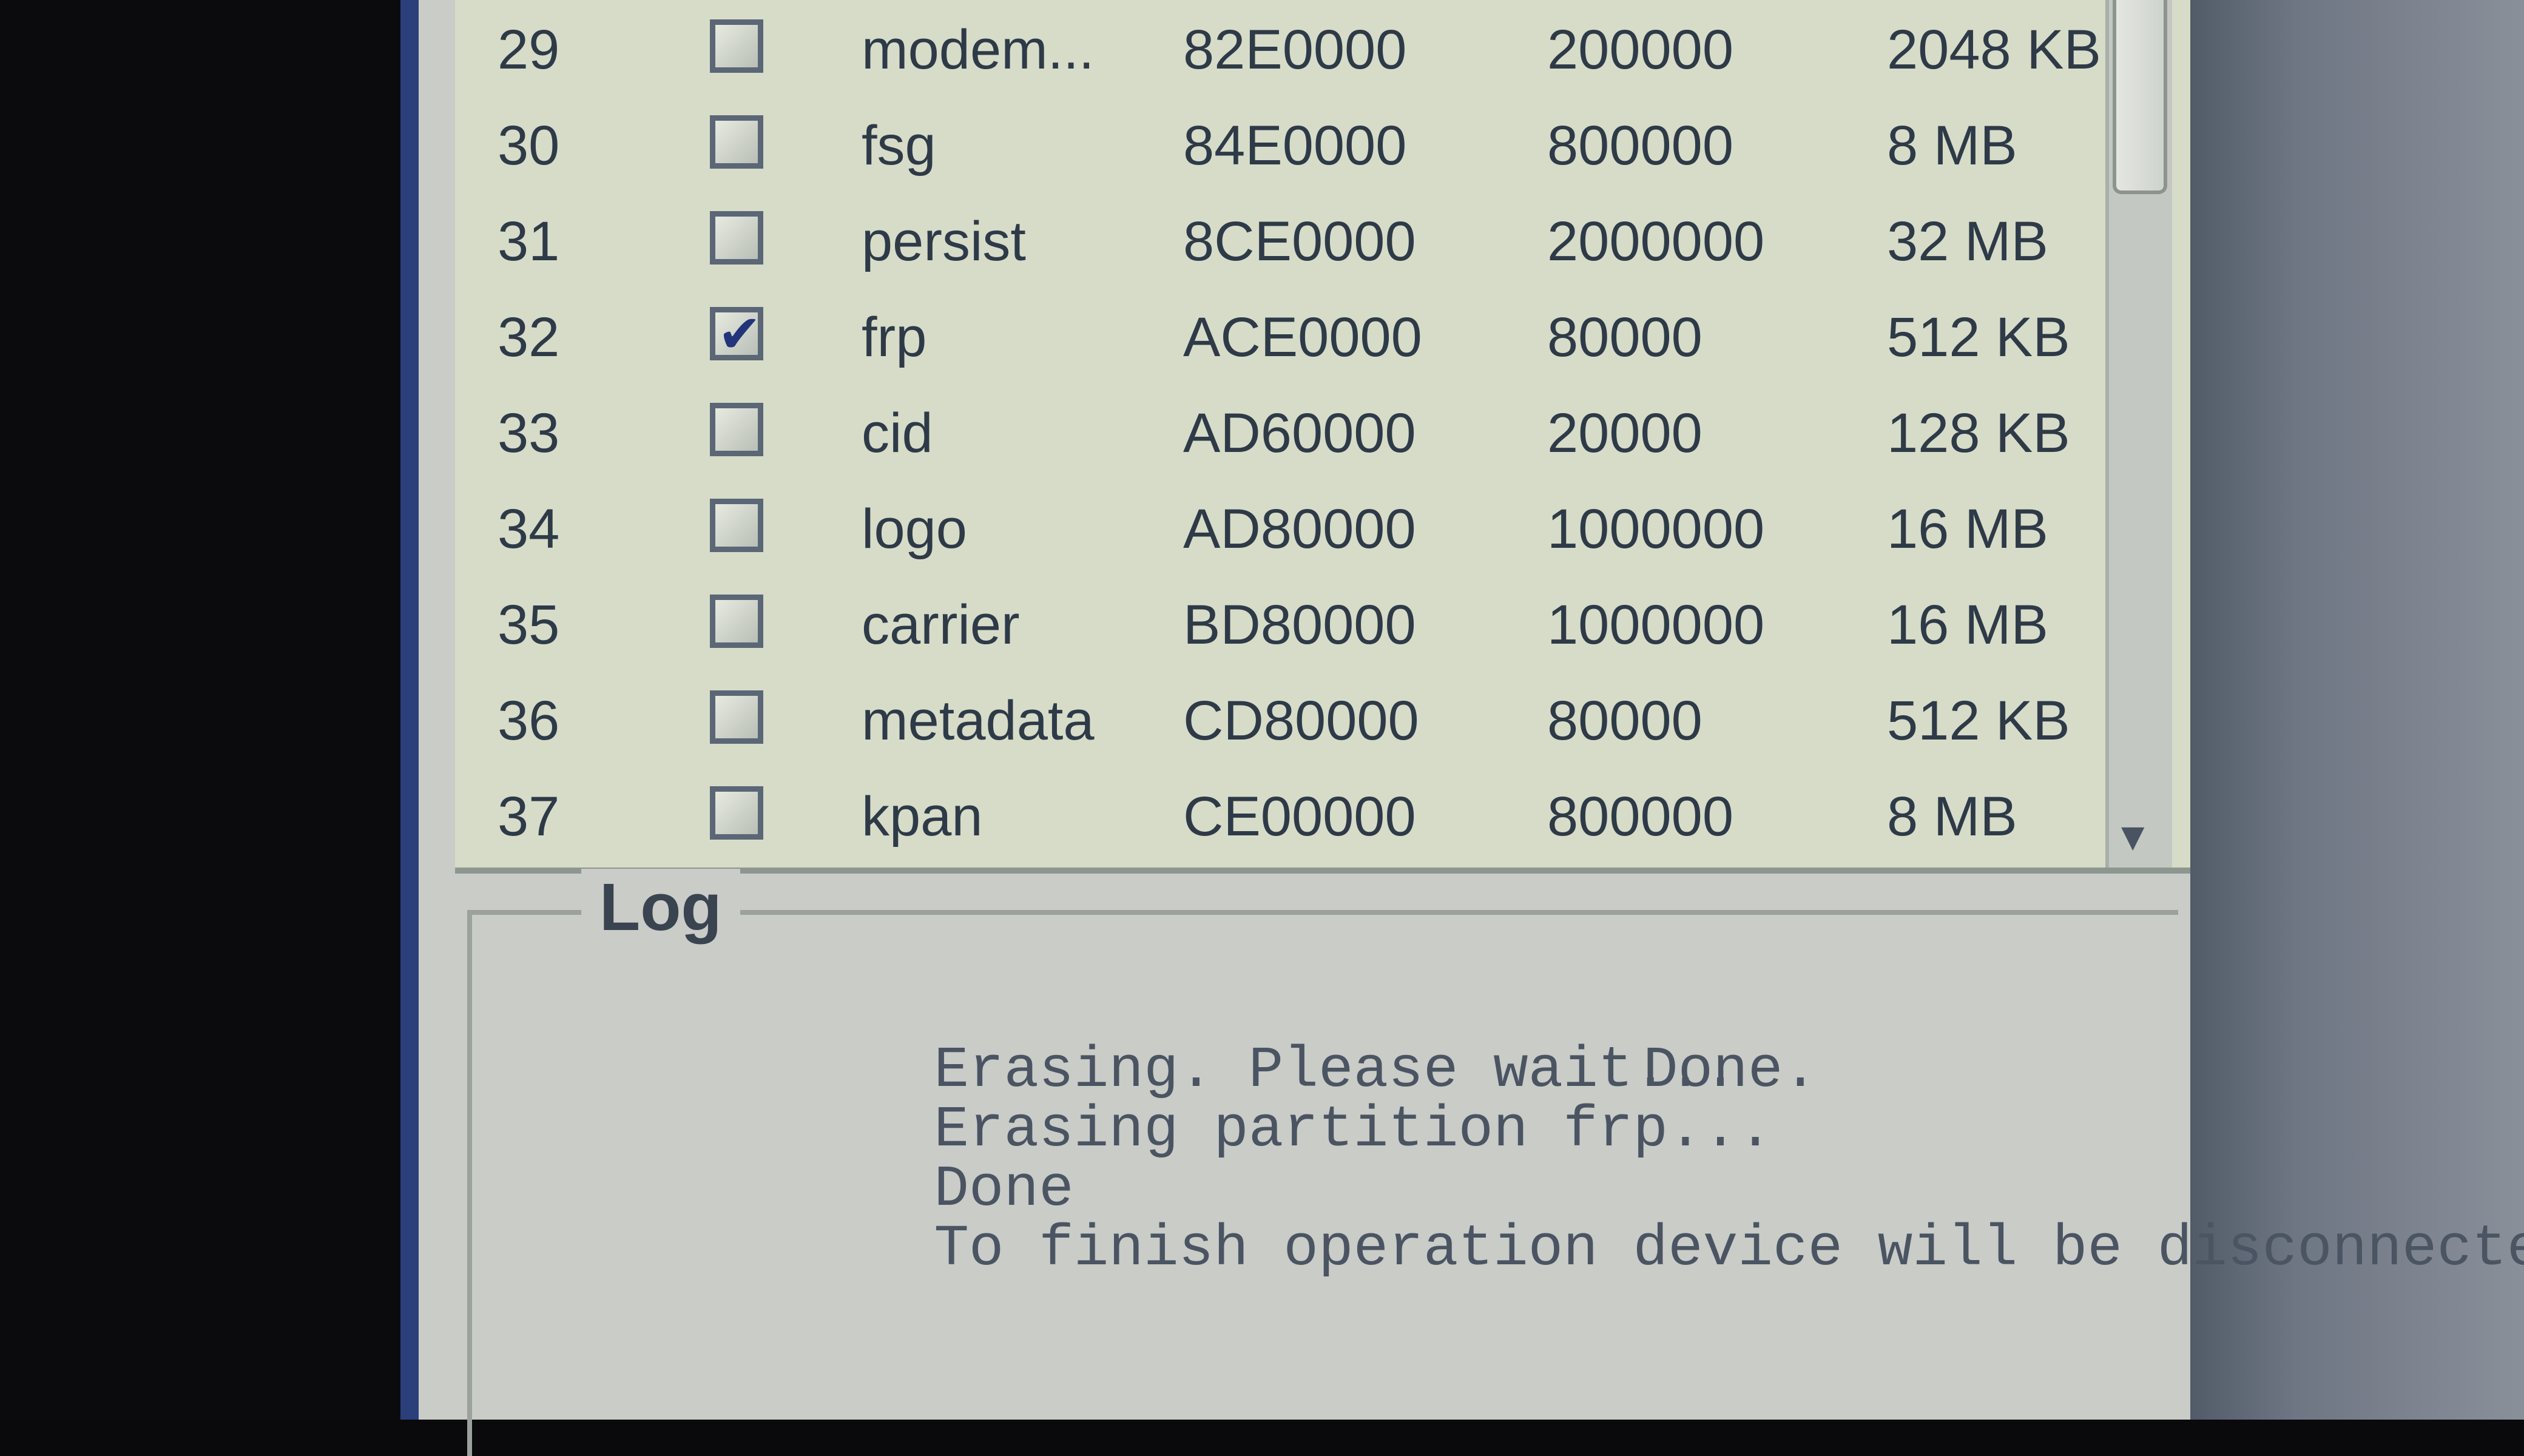  What do you see at coordinates (1519, 1159) in the screenshot?
I see `log-line: Done` at bounding box center [1519, 1159].